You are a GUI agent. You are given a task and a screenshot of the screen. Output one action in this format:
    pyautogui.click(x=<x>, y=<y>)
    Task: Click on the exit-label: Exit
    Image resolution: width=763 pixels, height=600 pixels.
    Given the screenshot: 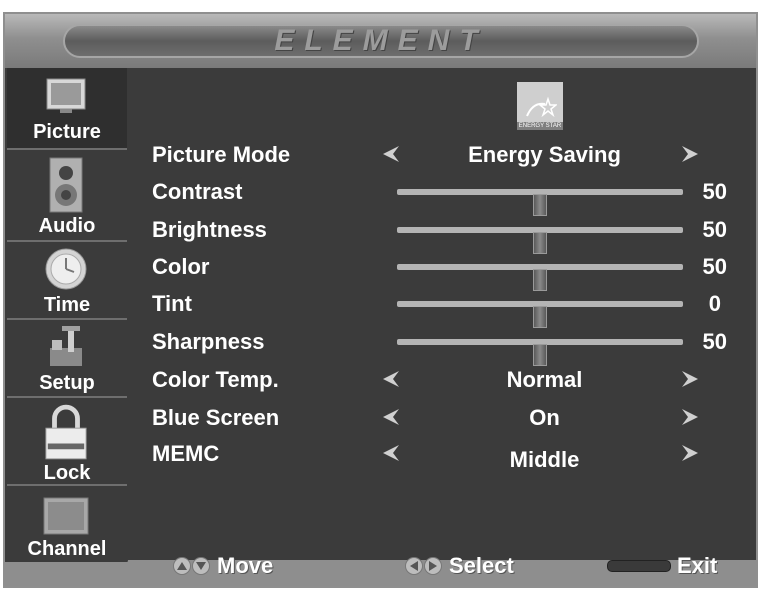 What is the action you would take?
    pyautogui.click(x=697, y=565)
    